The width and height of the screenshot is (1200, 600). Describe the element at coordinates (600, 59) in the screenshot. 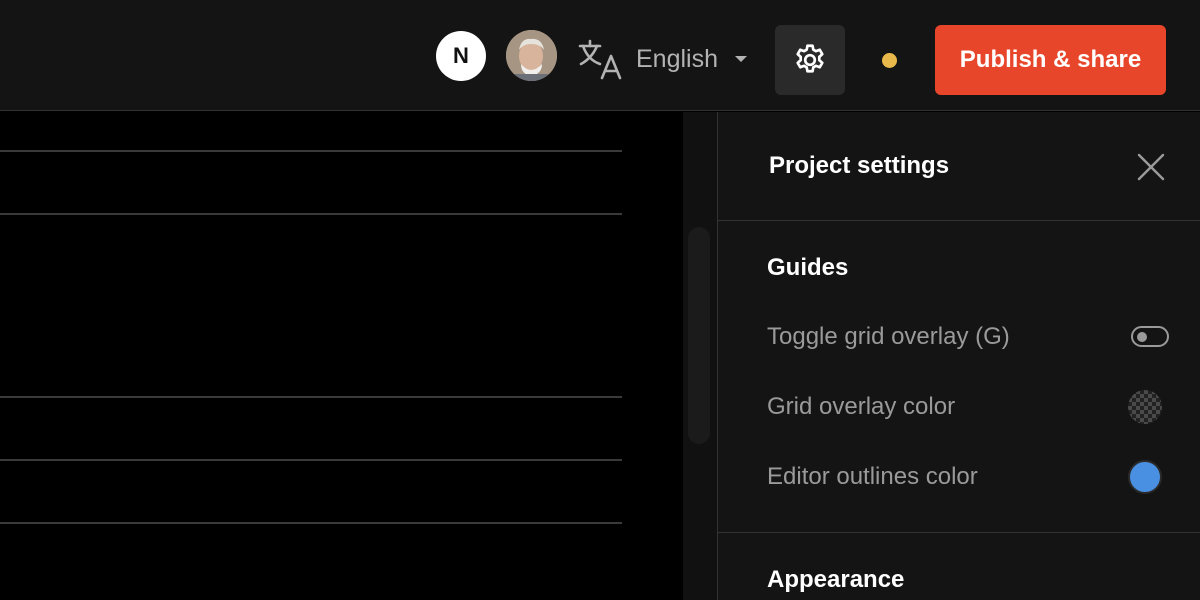

I see `translate-icon` at that location.